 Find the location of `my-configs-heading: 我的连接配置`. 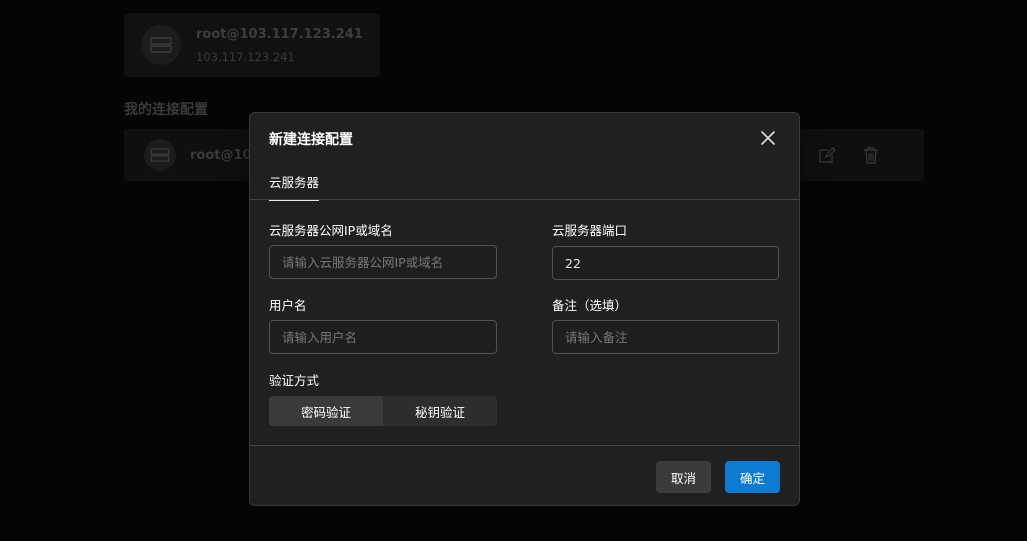

my-configs-heading: 我的连接配置 is located at coordinates (166, 110).